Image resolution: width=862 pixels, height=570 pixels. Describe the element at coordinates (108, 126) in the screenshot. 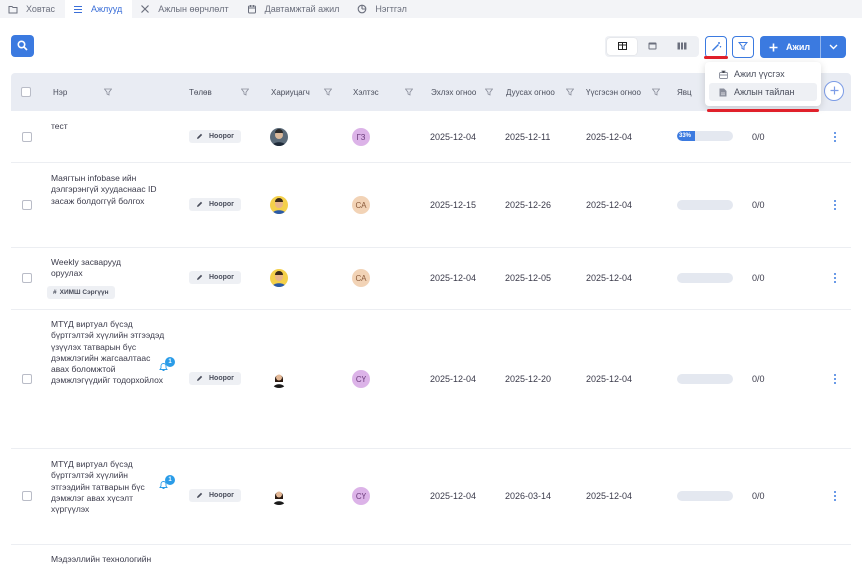

I see `task-name: тест` at that location.